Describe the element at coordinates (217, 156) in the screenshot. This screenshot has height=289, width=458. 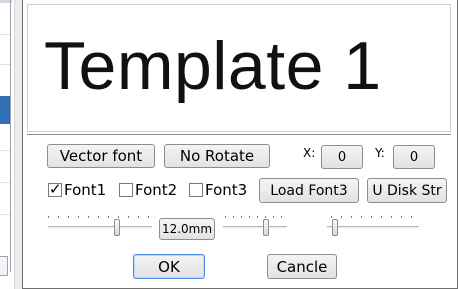
I see `rotate-button: No Rotate` at that location.